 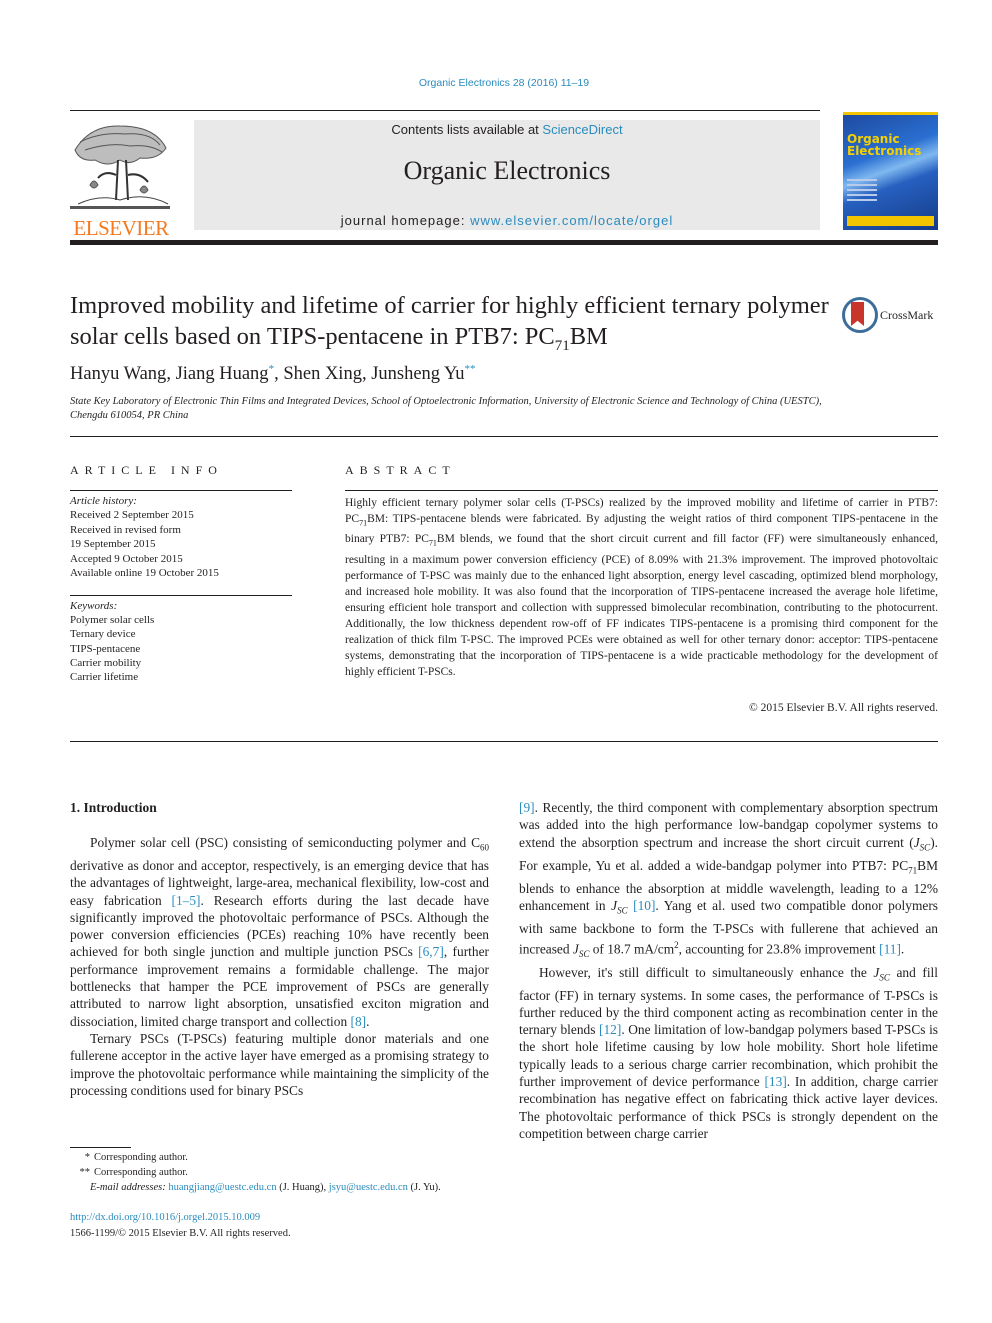 I want to click on abstract-heading: ABSTRACT, so click(x=400, y=470).